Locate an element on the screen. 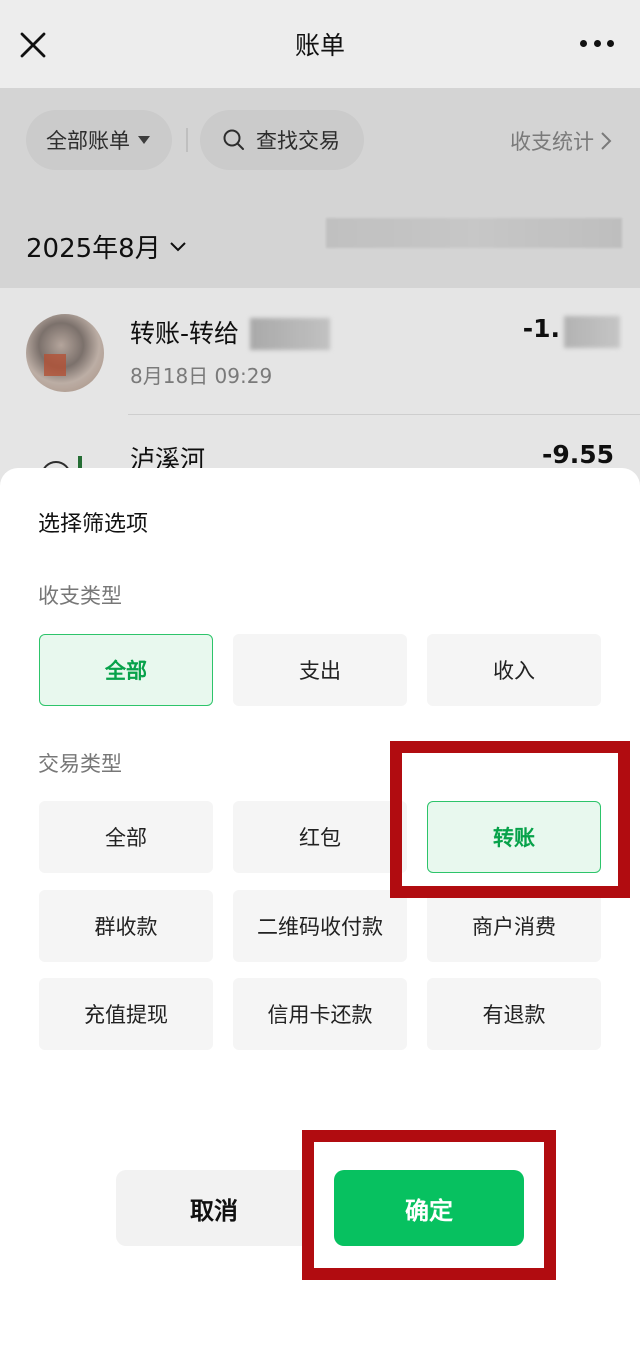 The width and height of the screenshot is (640, 1349). sheet-title: 选择筛选项 is located at coordinates (93, 524).